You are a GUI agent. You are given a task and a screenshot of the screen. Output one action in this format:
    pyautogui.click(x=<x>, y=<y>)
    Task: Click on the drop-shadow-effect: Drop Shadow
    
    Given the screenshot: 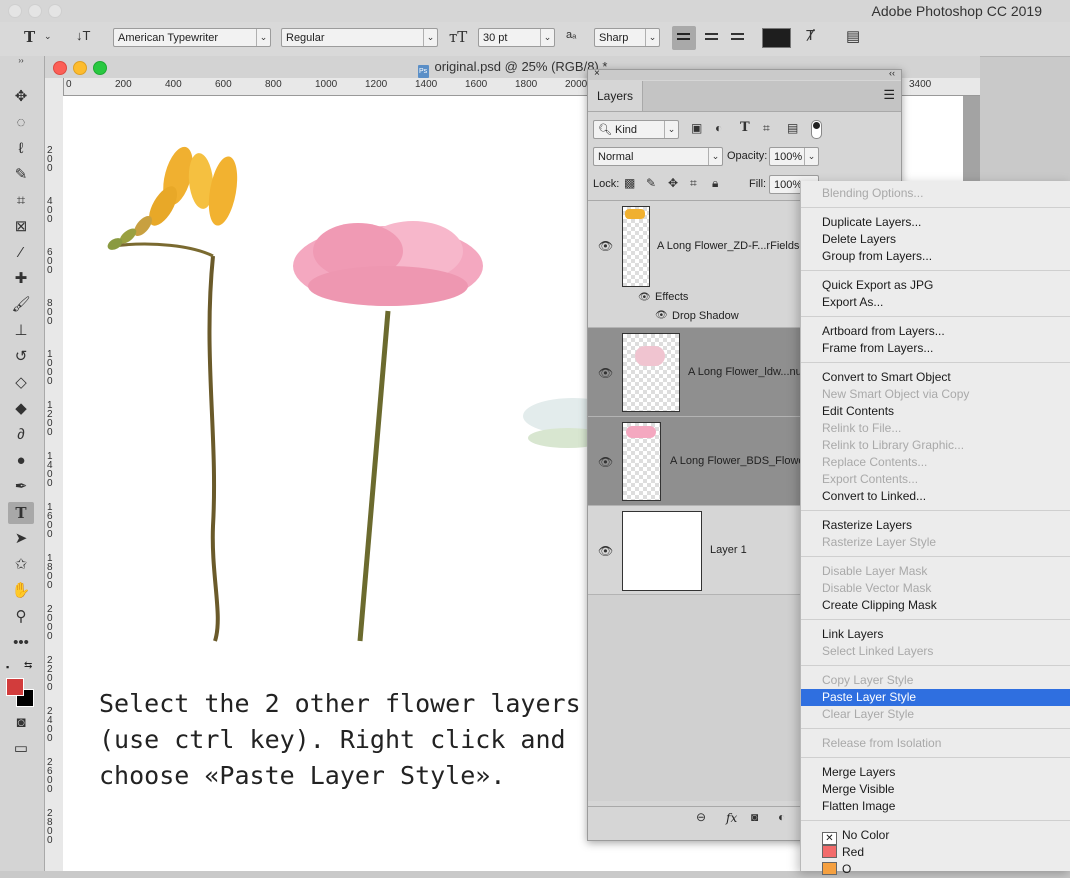 What is the action you would take?
    pyautogui.click(x=705, y=316)
    